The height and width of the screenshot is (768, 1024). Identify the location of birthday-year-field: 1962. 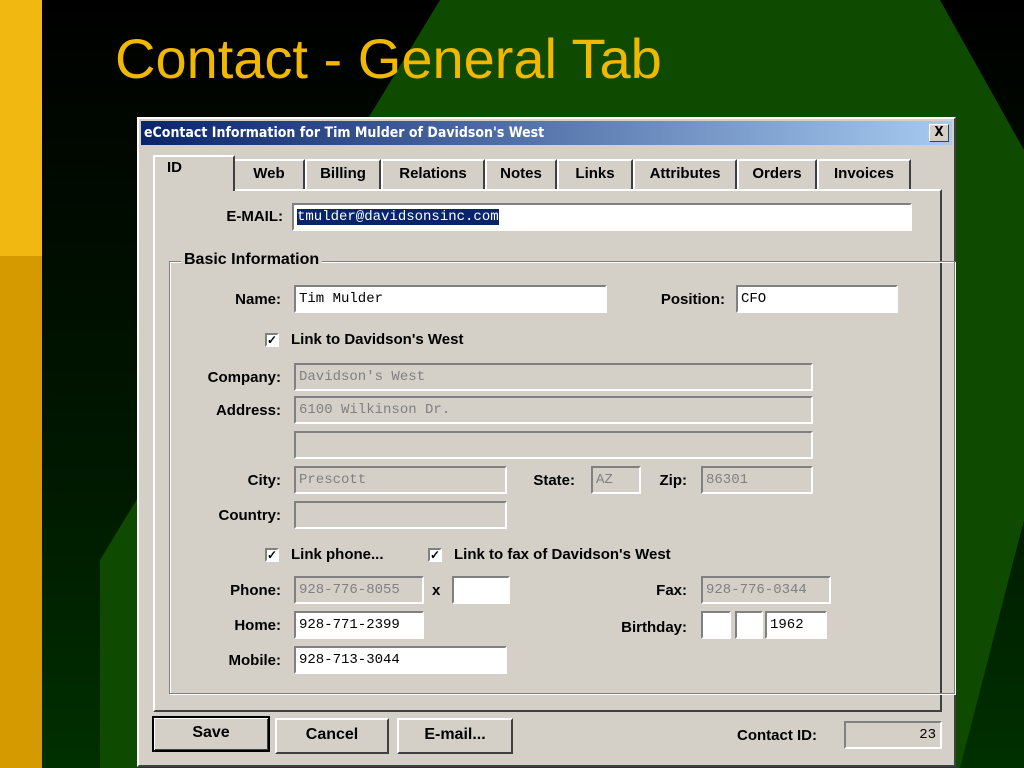
(796, 625).